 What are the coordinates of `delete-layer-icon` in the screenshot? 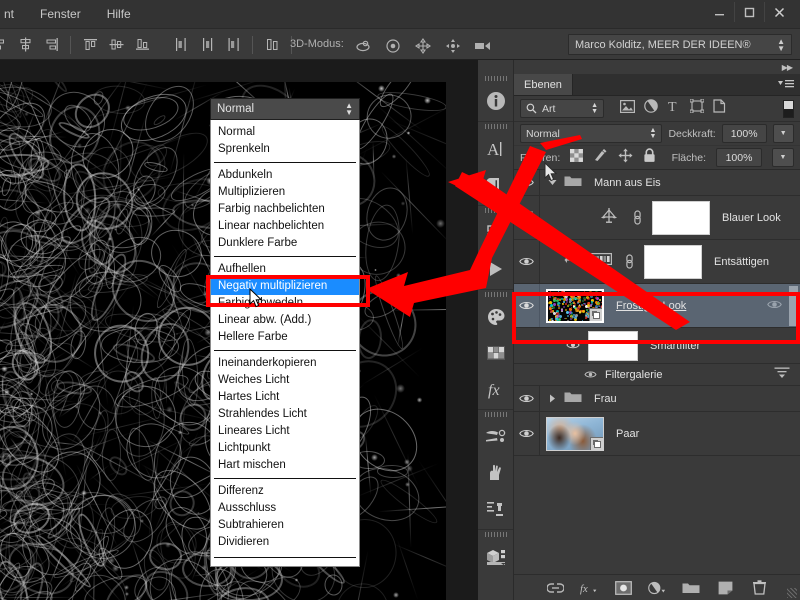 It's located at (759, 588).